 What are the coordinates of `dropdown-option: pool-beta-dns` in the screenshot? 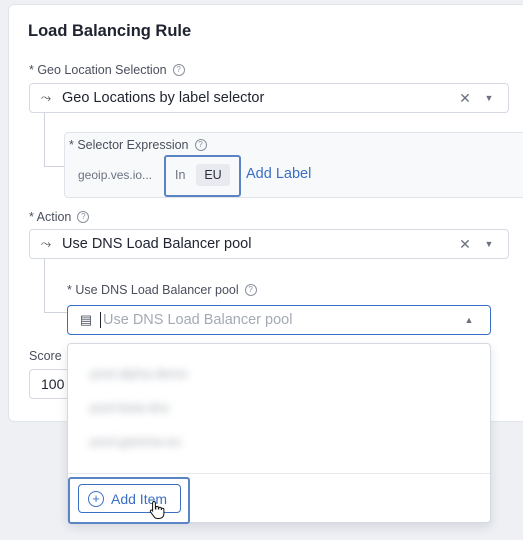 It's located at (130, 407).